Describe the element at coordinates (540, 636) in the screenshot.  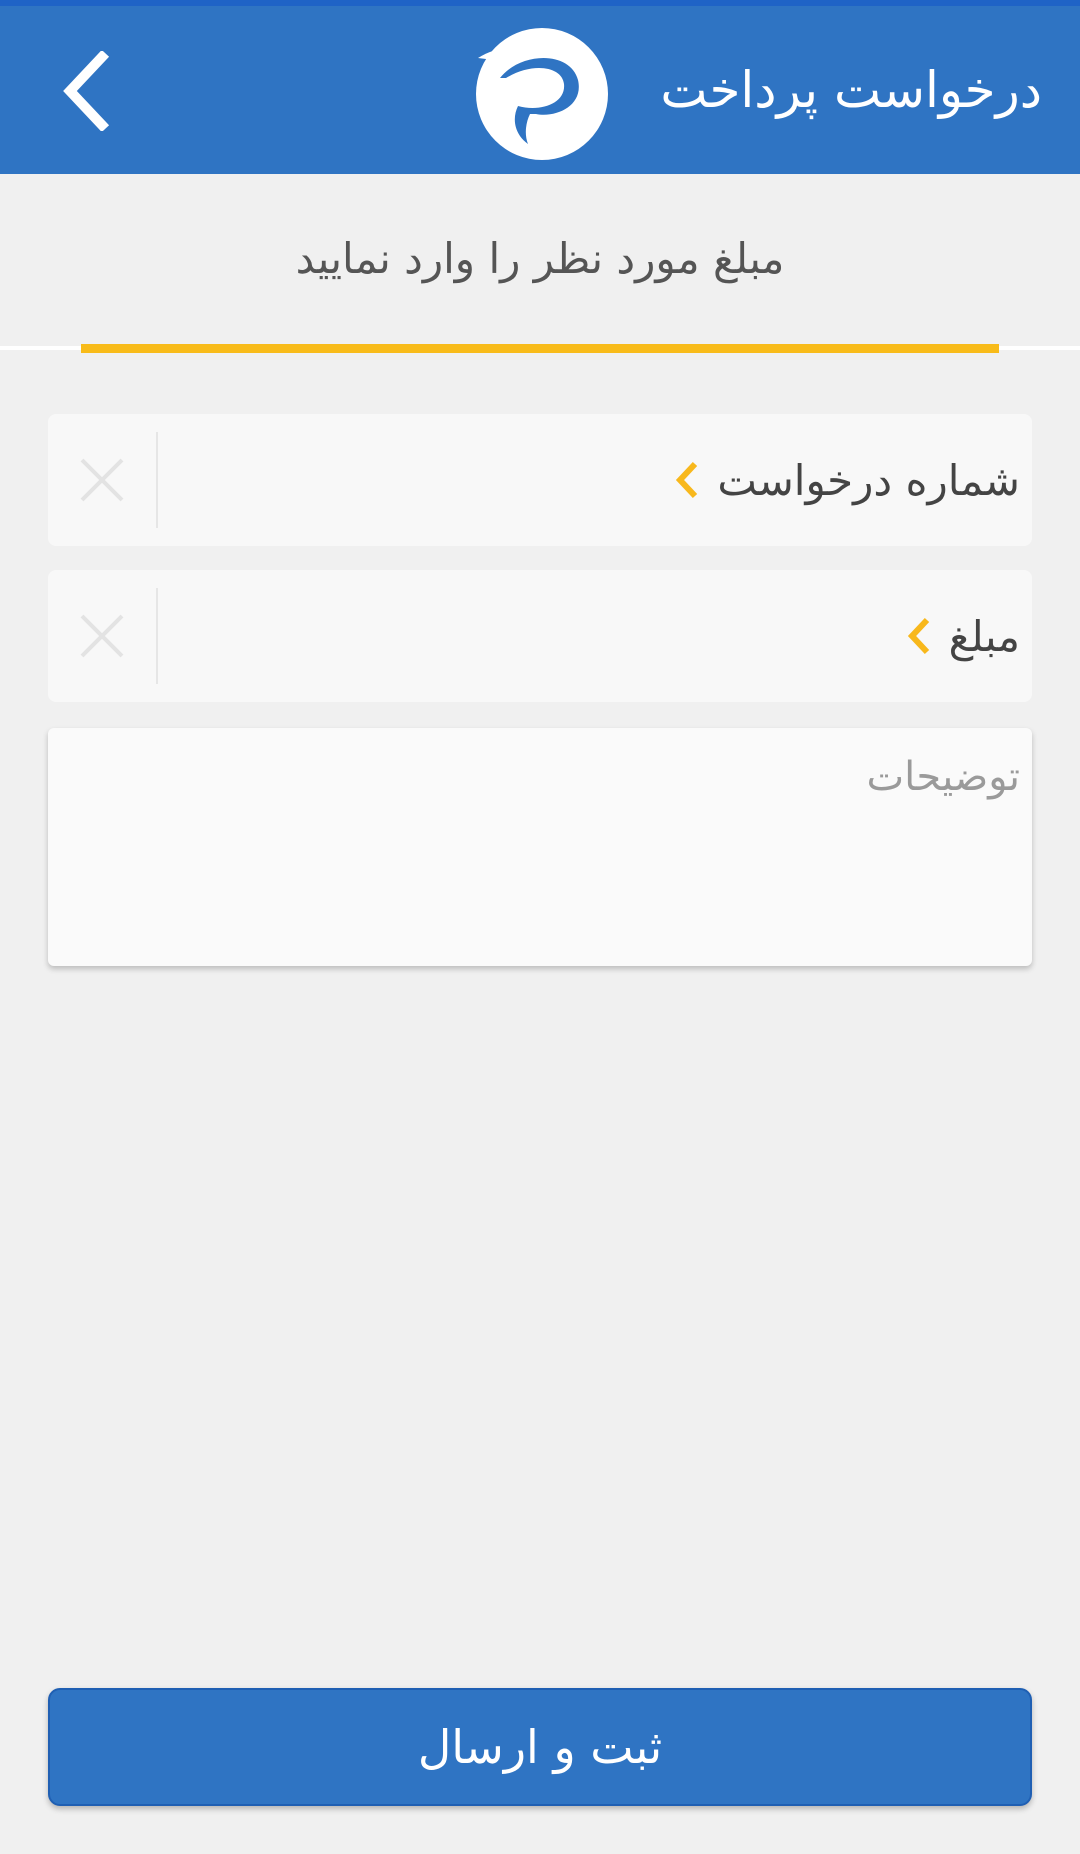
I see `amount-field: مبلغ` at that location.